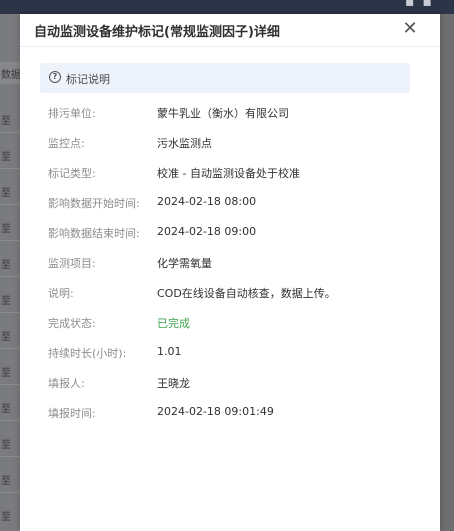 The height and width of the screenshot is (531, 454). Describe the element at coordinates (184, 143) in the screenshot. I see `field-value: 污水监测点` at that location.